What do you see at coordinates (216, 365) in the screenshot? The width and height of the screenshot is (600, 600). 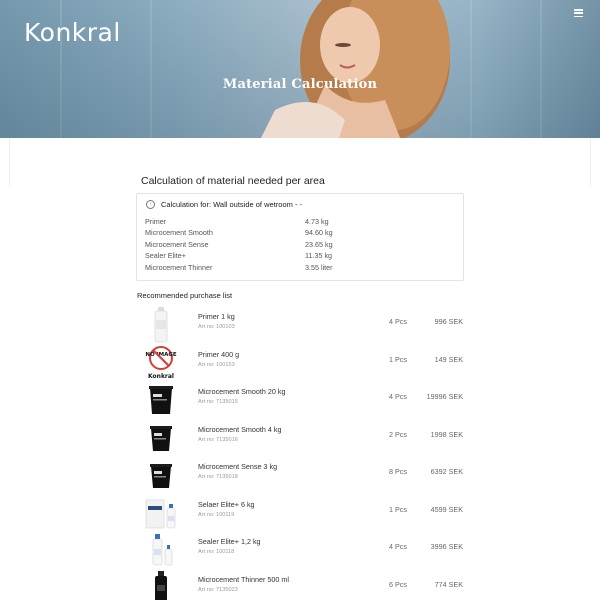 I see `product-art-no: Art no: 100153` at bounding box center [216, 365].